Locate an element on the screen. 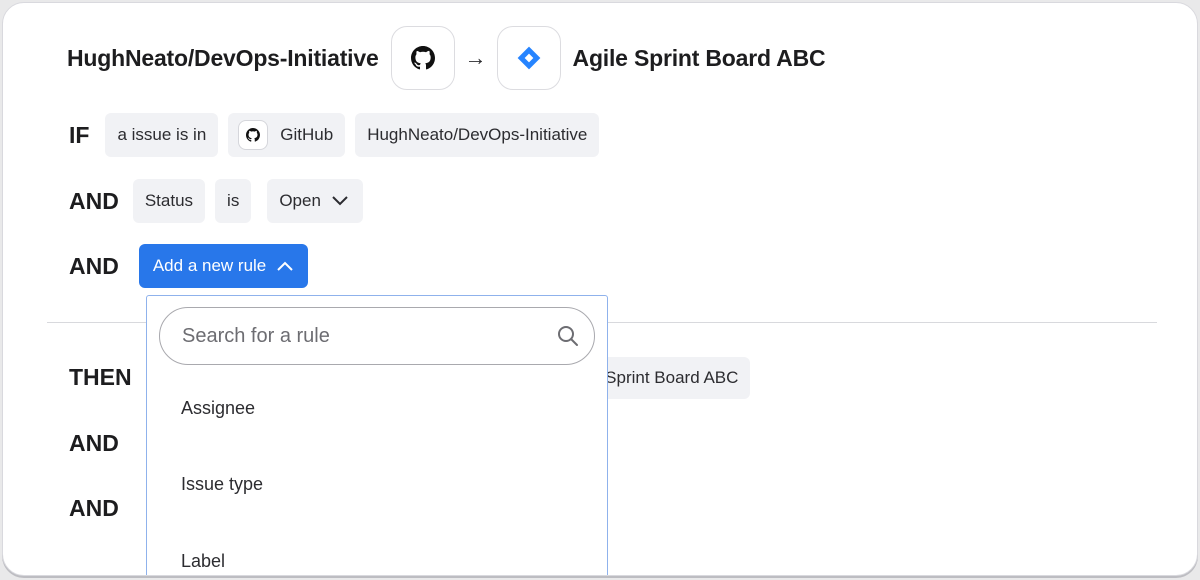 The width and height of the screenshot is (1200, 580). if-keyword: IF is located at coordinates (79, 134).